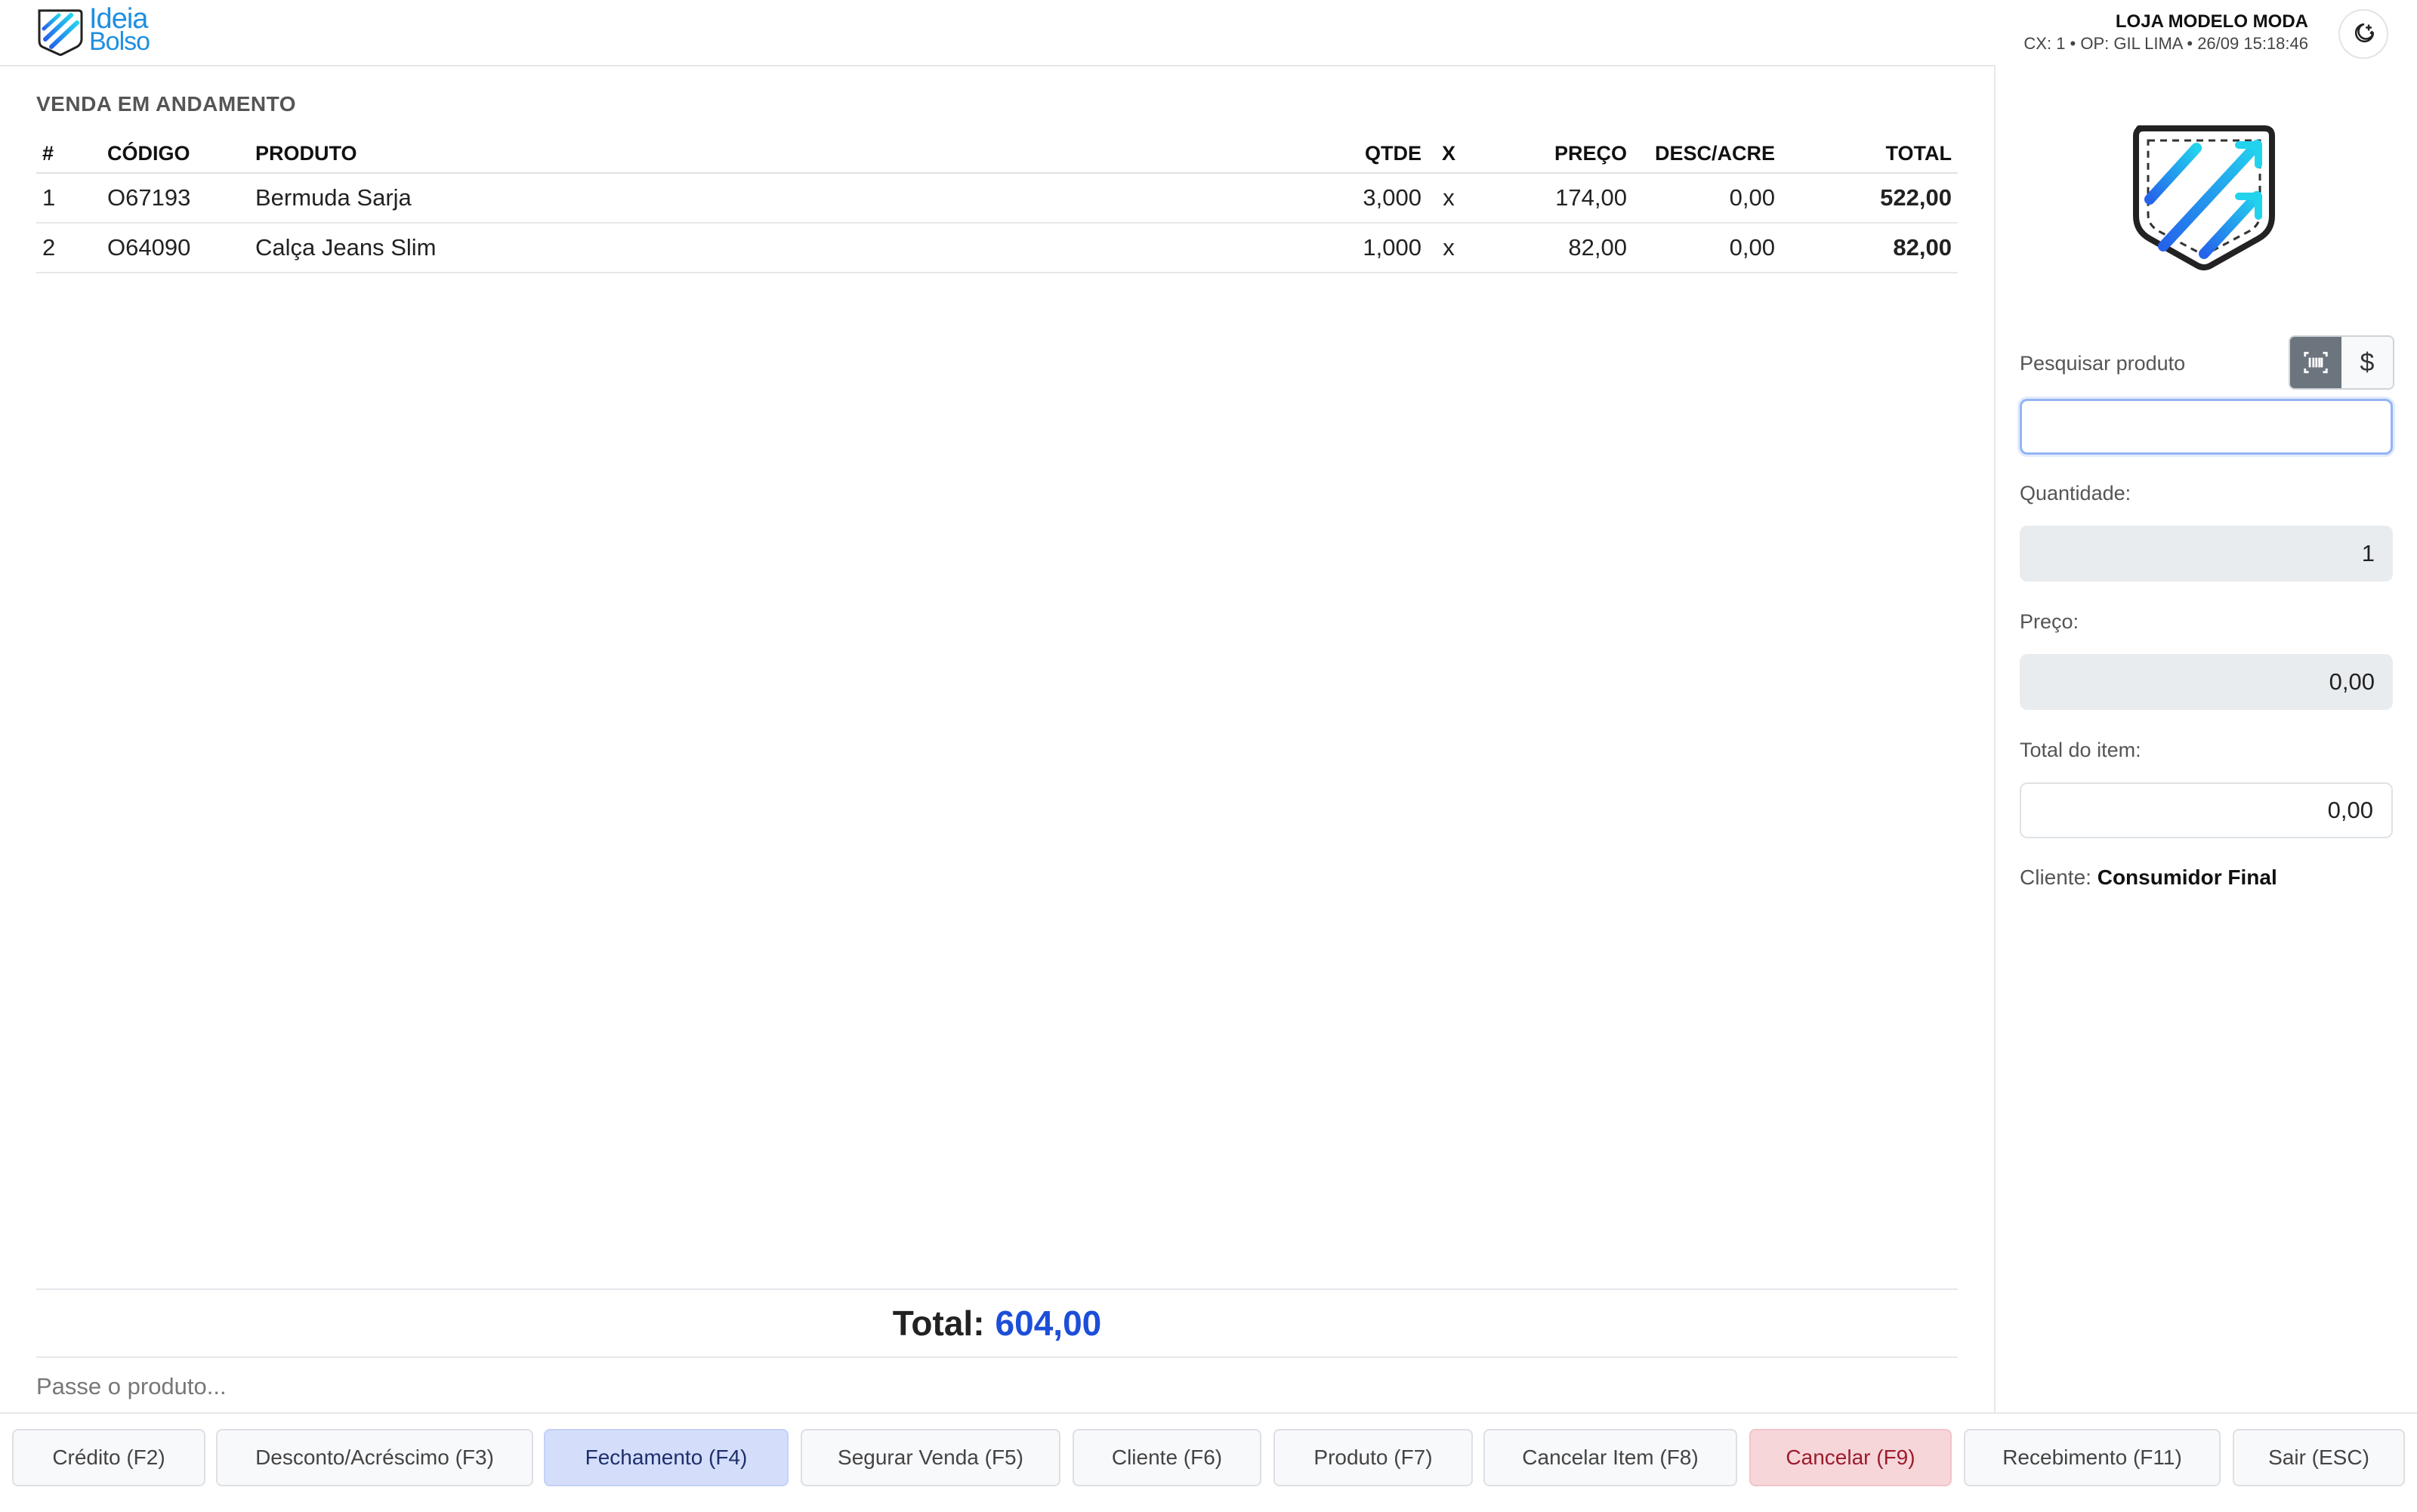  What do you see at coordinates (2080, 750) in the screenshot?
I see `item-total-label: Total do item:` at bounding box center [2080, 750].